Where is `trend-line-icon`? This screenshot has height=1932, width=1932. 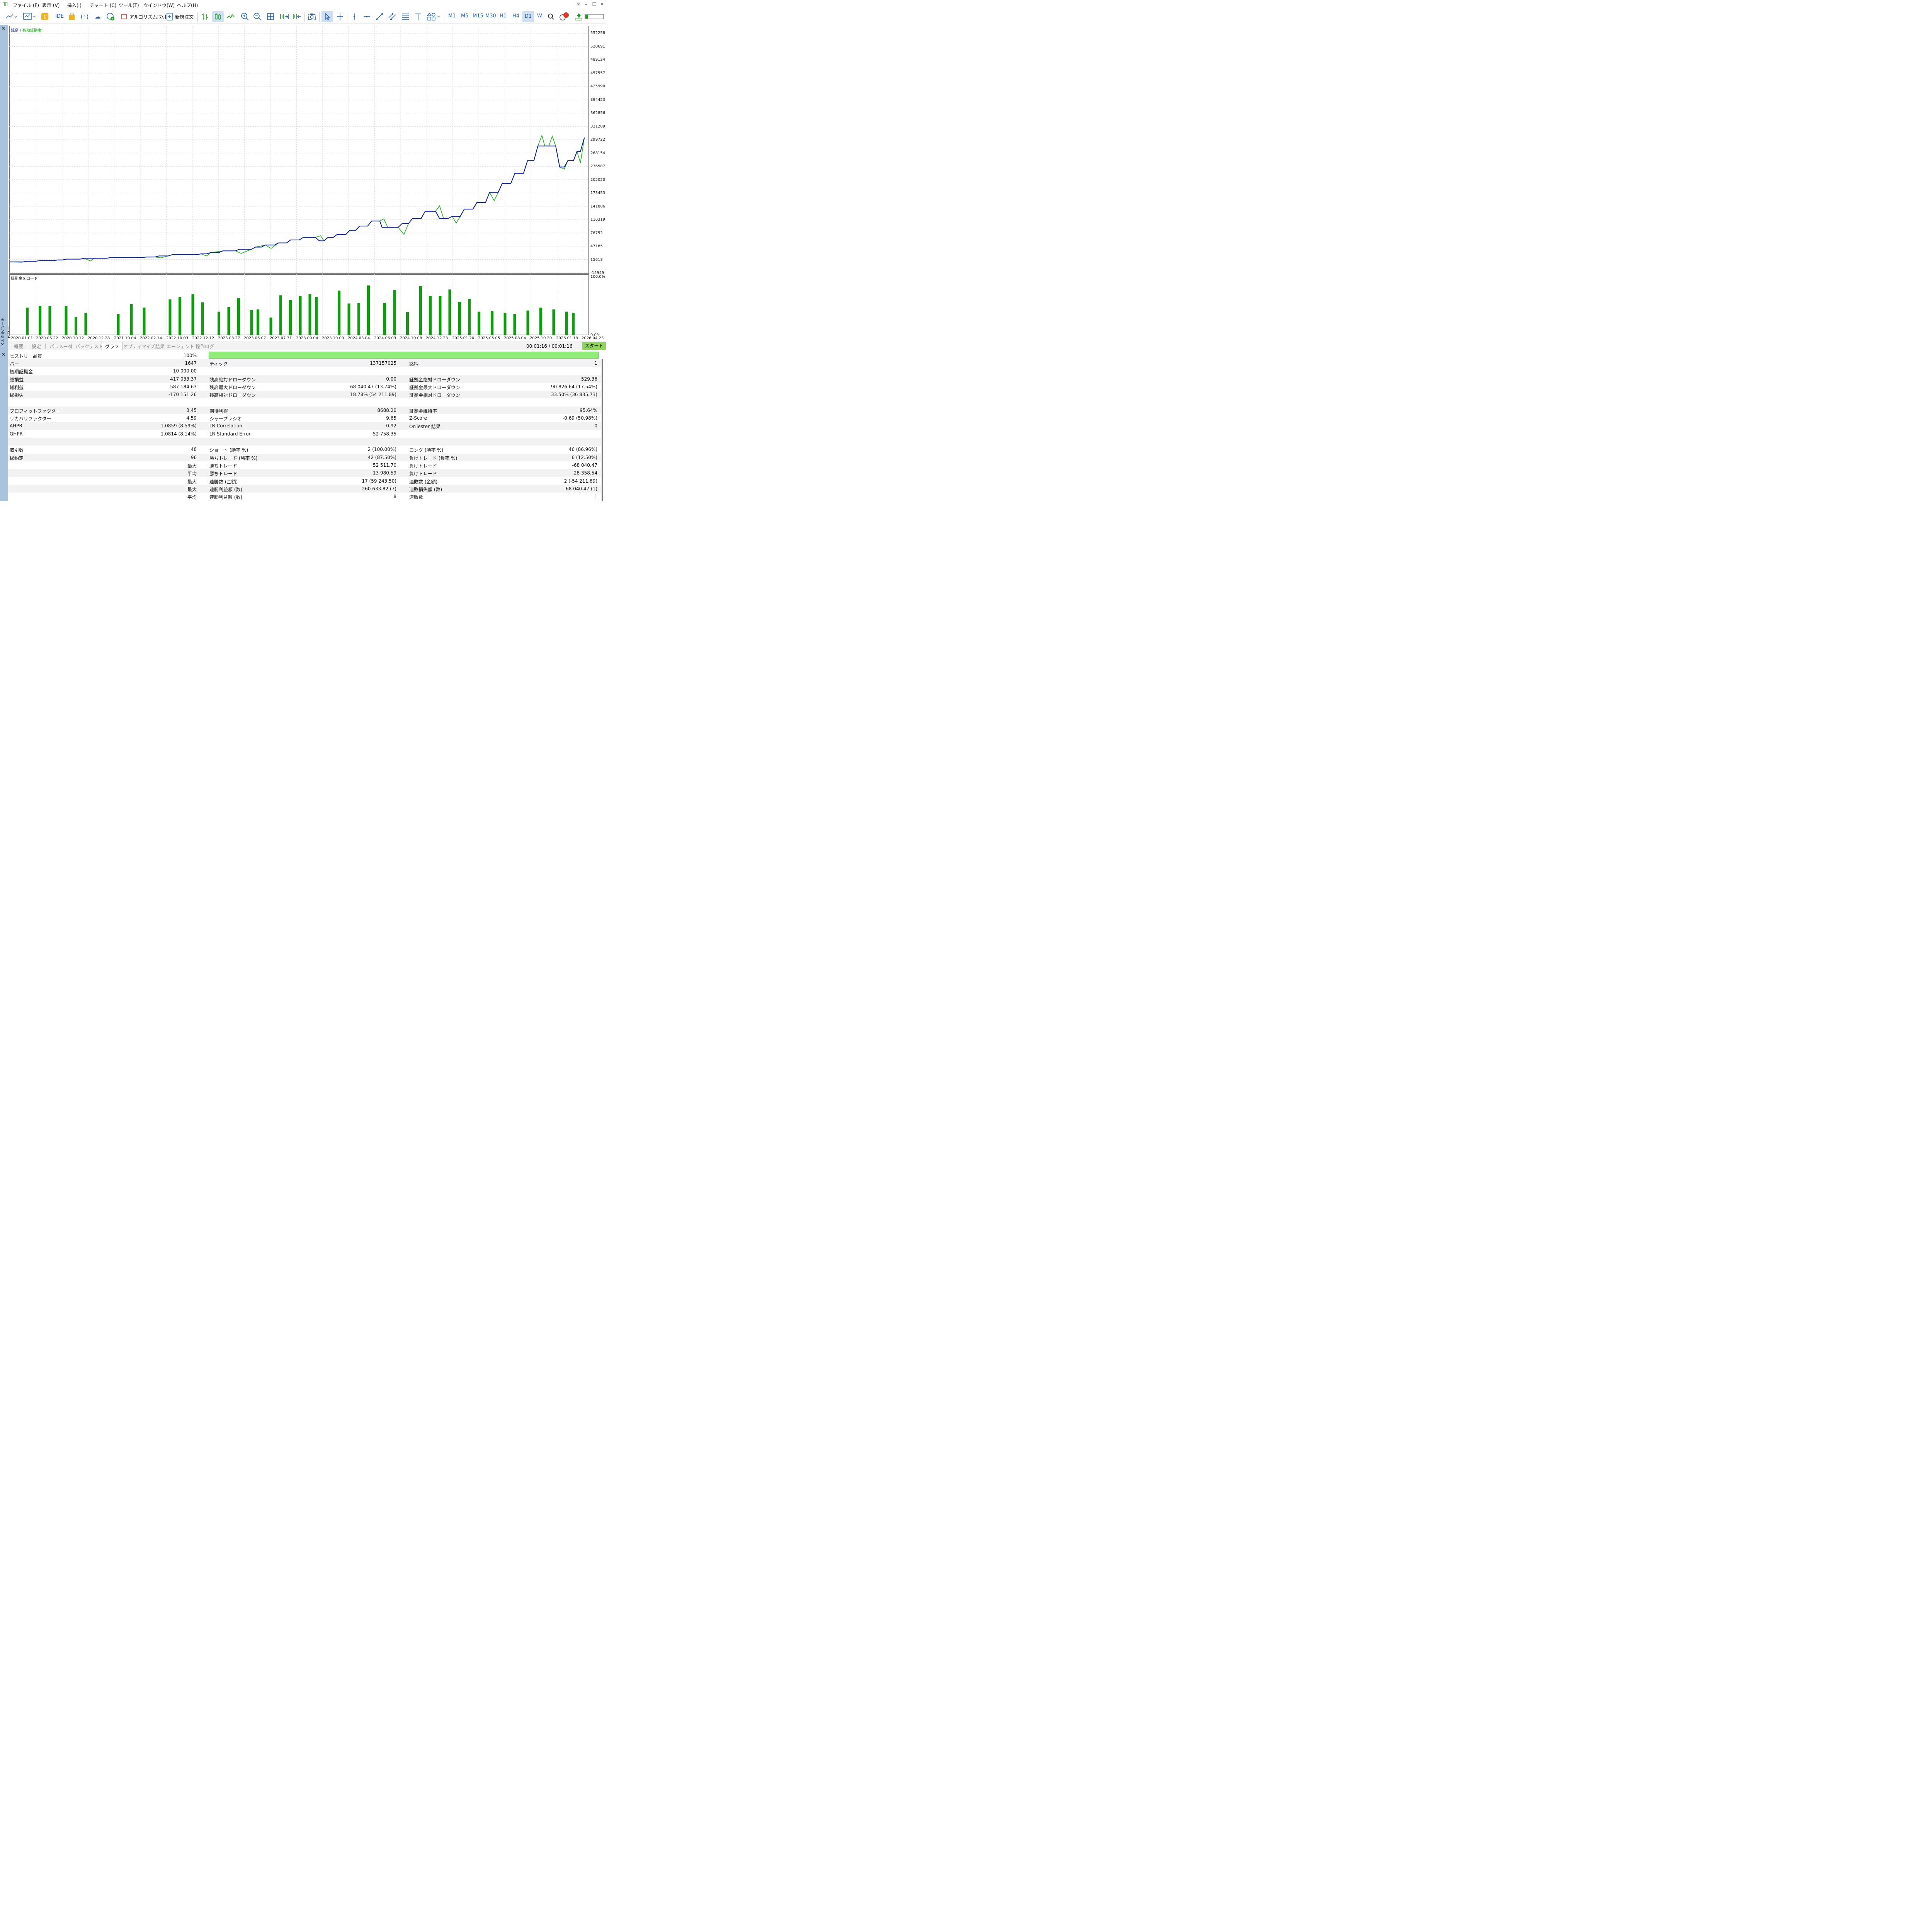 trend-line-icon is located at coordinates (379, 17).